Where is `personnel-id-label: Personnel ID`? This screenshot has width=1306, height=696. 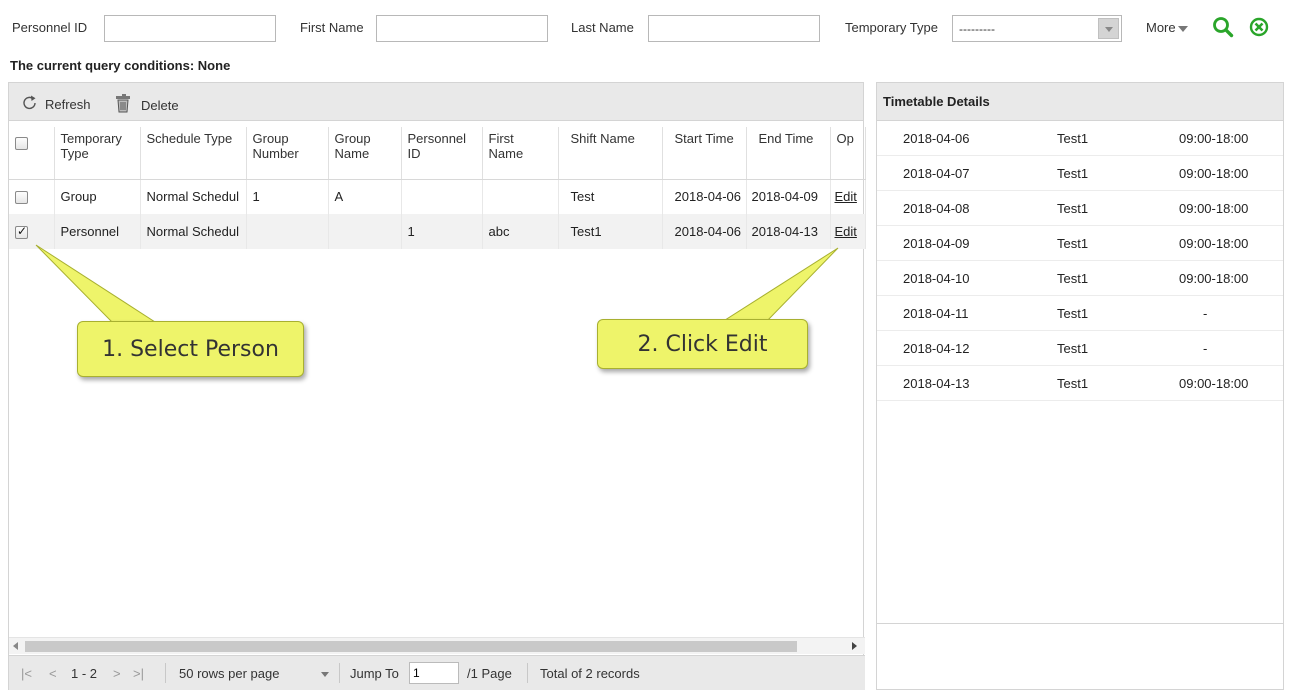 personnel-id-label: Personnel ID is located at coordinates (50, 27).